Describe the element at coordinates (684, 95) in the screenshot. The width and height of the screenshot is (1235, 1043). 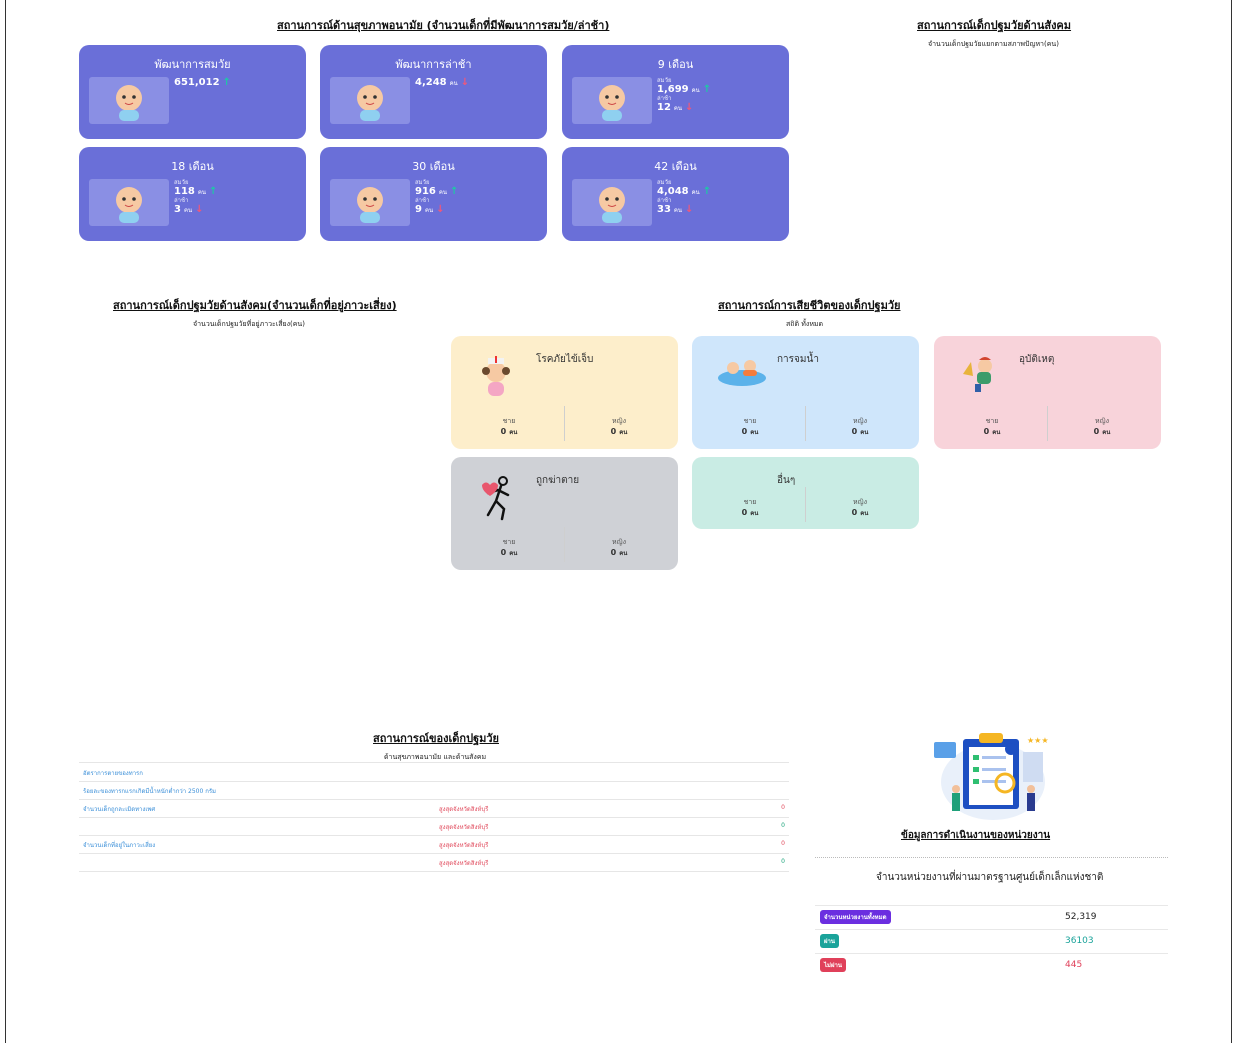
I see `health-card-values: สมวัย 1,699 คน ↑ ล่าช้า 12 คน ↓` at that location.